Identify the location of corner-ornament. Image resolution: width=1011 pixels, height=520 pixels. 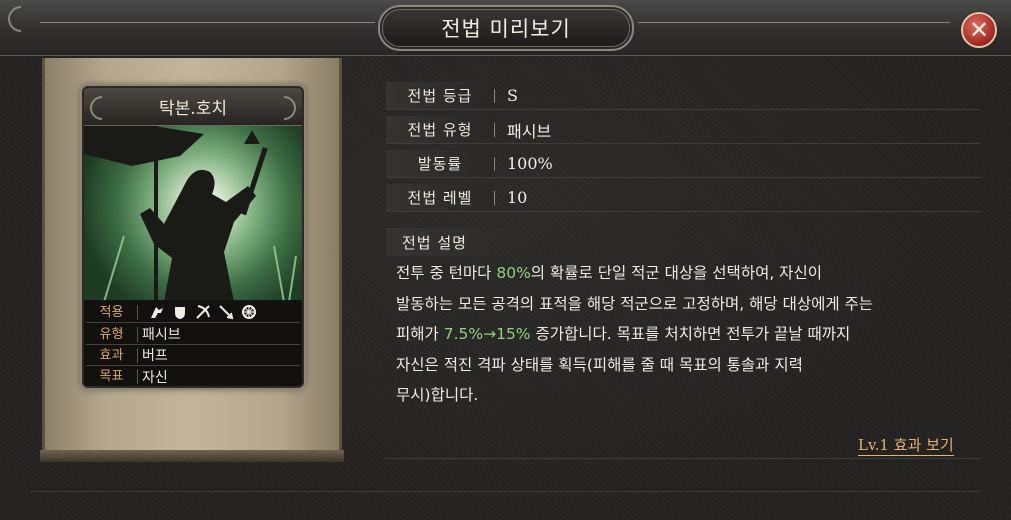
(21, 19).